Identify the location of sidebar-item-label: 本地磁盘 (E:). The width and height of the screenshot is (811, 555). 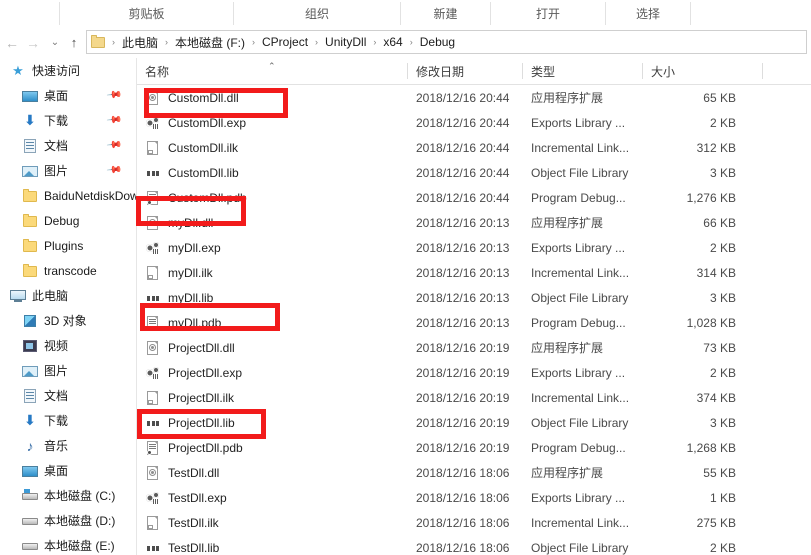
(79, 546).